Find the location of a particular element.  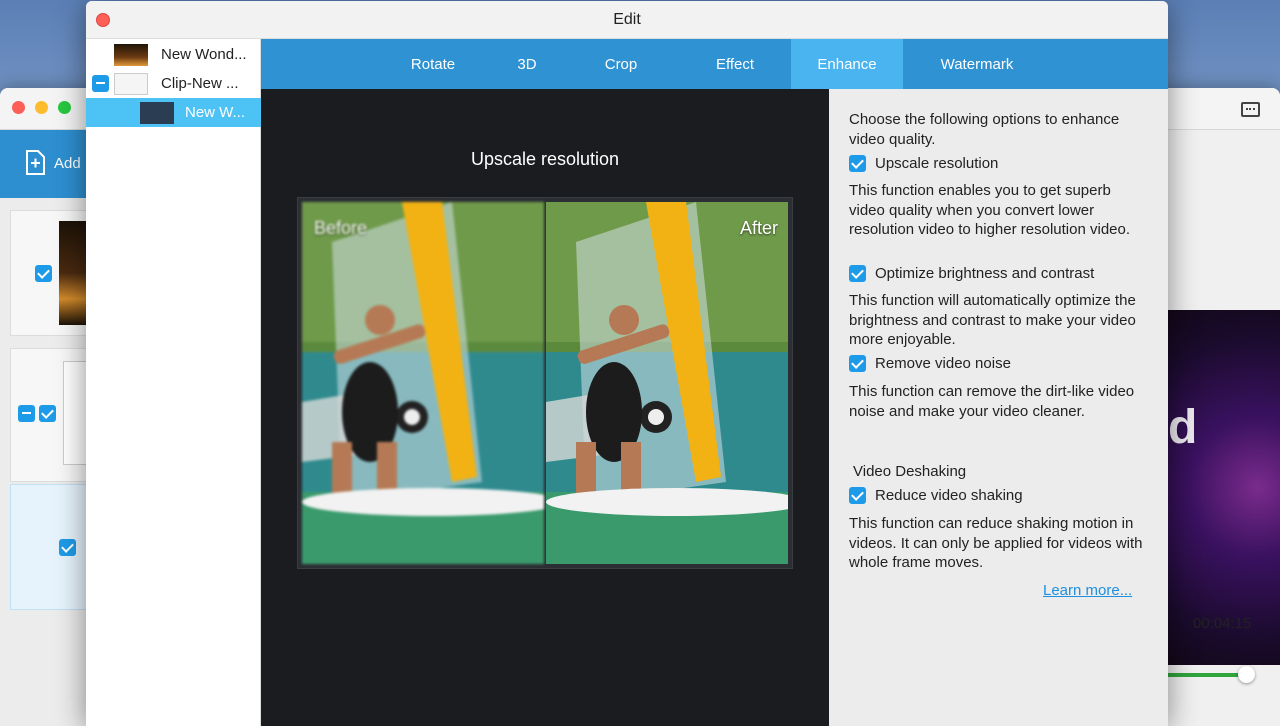

dialog-title: Edit is located at coordinates (627, 20).